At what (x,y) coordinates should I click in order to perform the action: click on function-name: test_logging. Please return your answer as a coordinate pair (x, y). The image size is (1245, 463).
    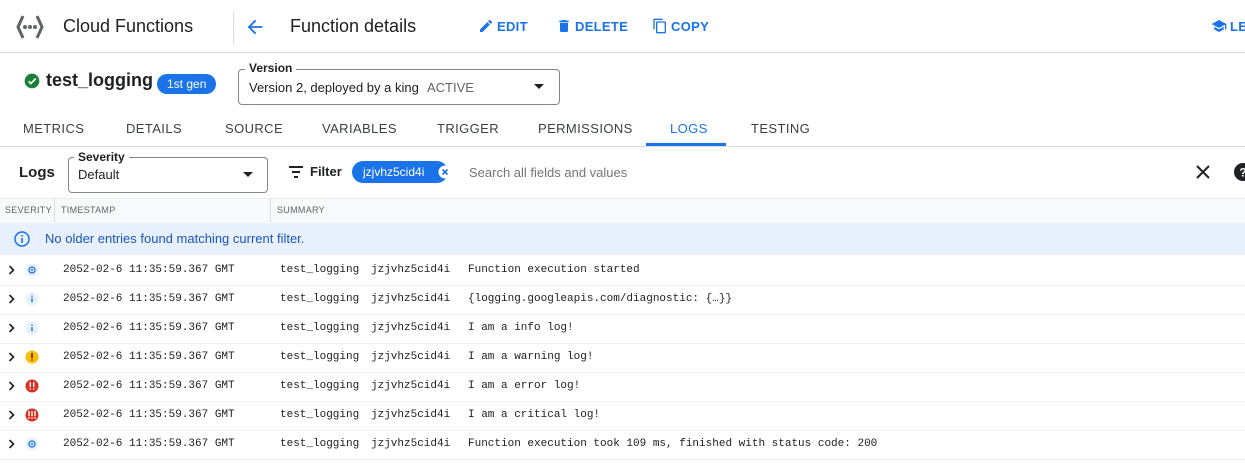
    Looking at the image, I should click on (99, 80).